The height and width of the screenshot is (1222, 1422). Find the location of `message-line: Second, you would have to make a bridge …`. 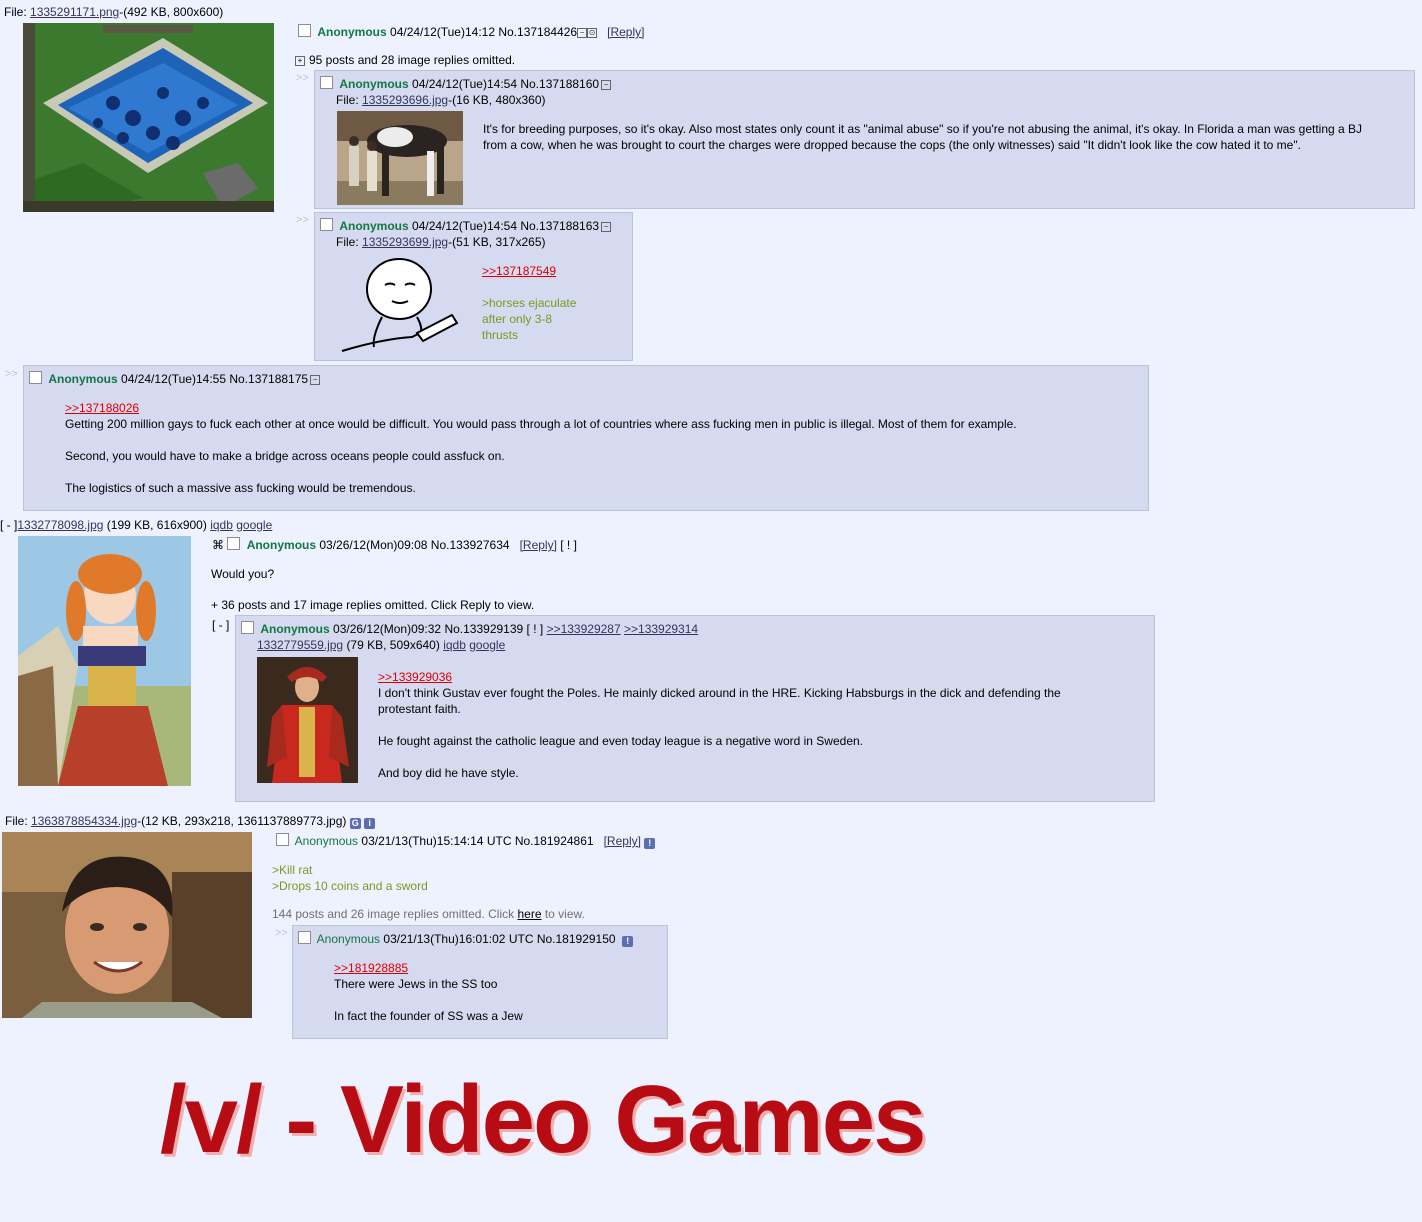

message-line: Second, you would have to make a bridge … is located at coordinates (285, 456).